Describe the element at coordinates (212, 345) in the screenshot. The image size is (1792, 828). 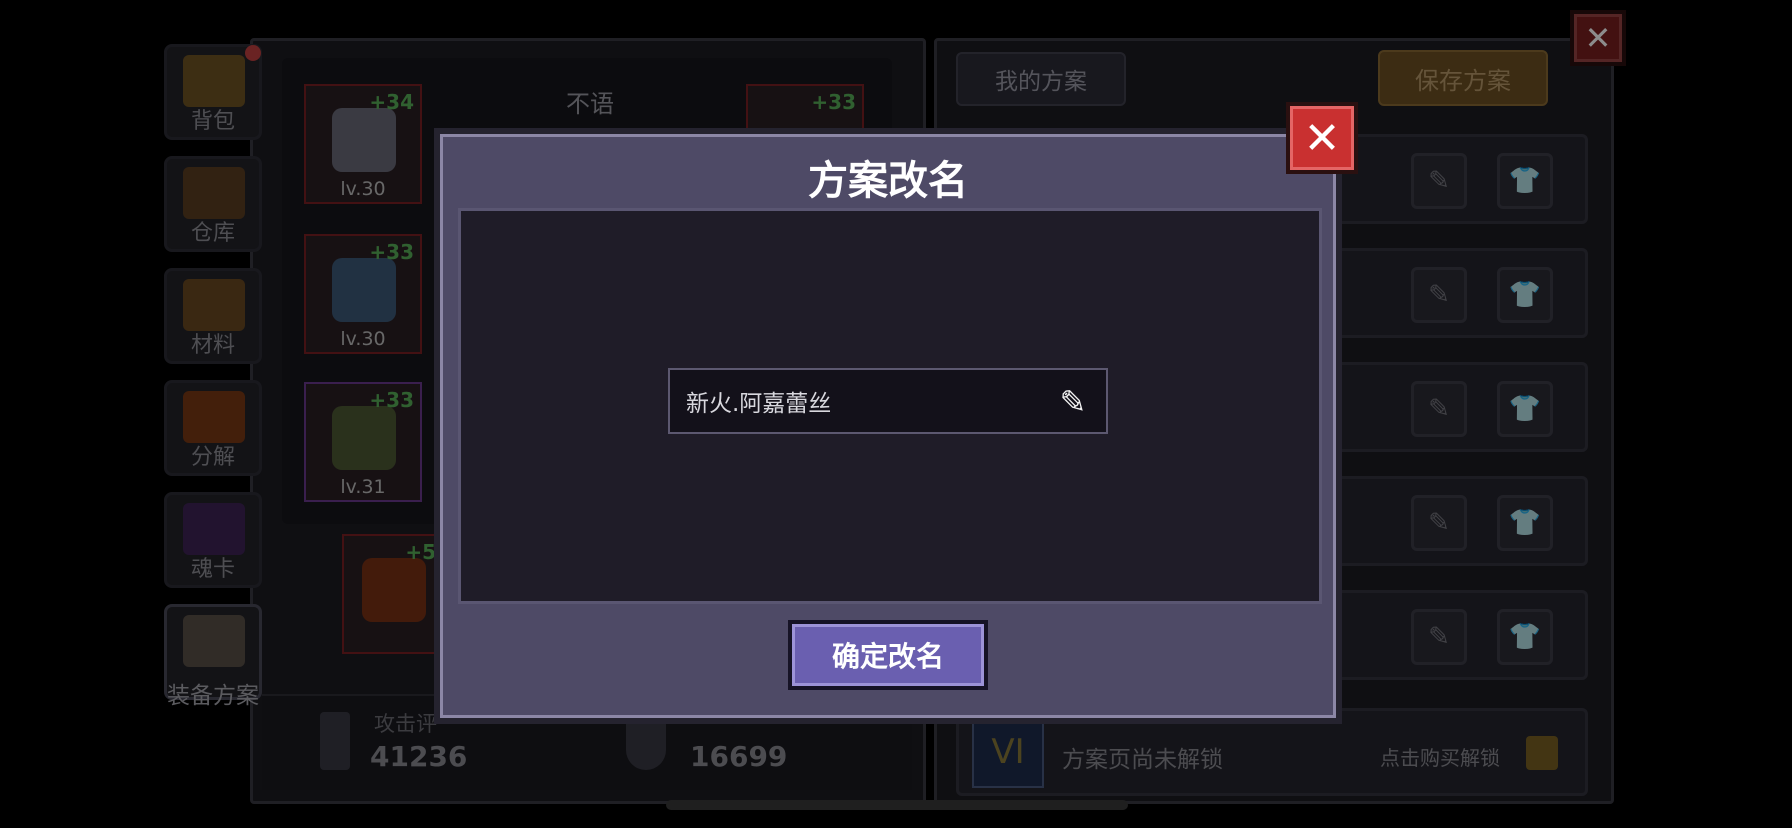
I see `tab-label: 材料` at that location.